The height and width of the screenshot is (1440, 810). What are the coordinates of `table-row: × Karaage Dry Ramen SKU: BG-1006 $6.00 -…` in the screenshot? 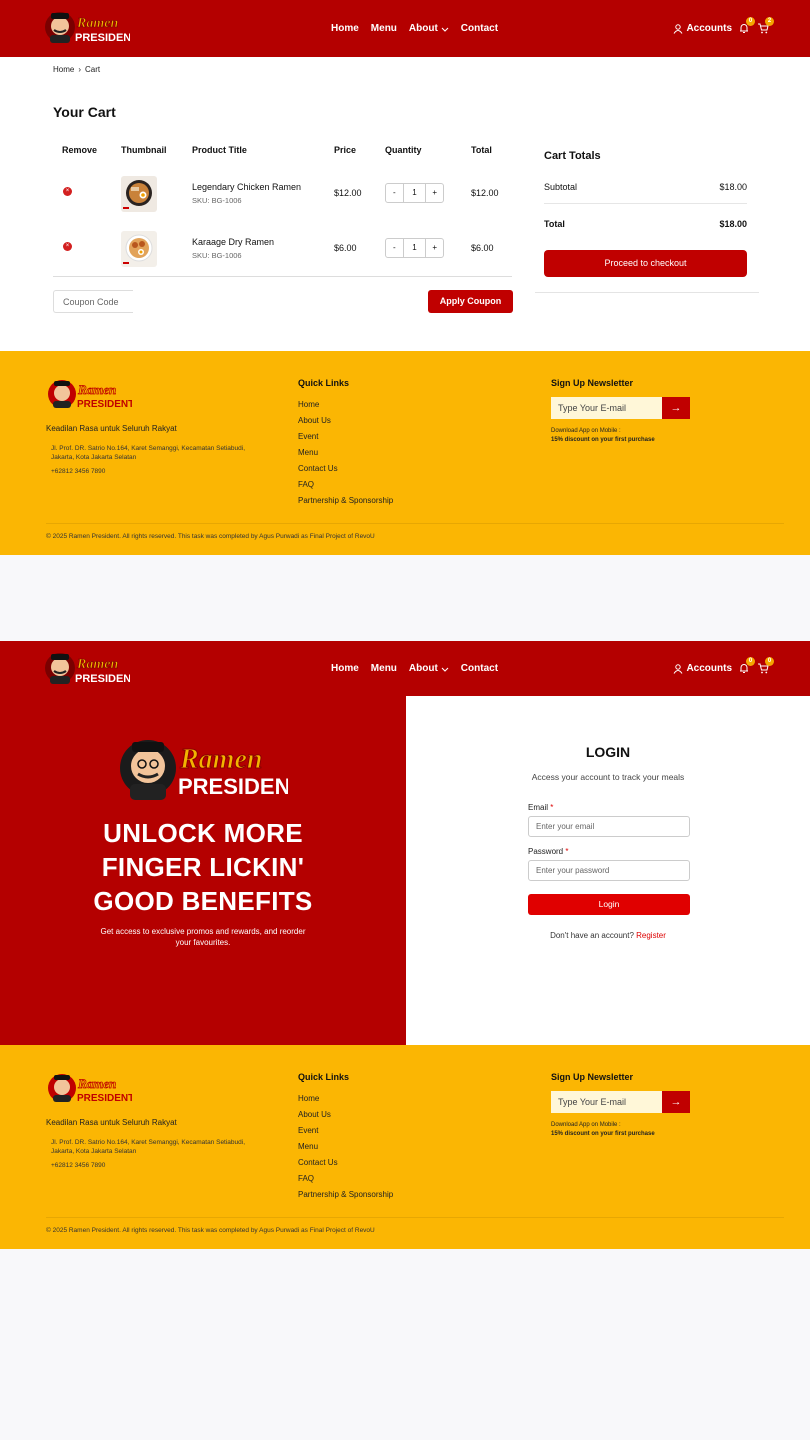 It's located at (260, 253).